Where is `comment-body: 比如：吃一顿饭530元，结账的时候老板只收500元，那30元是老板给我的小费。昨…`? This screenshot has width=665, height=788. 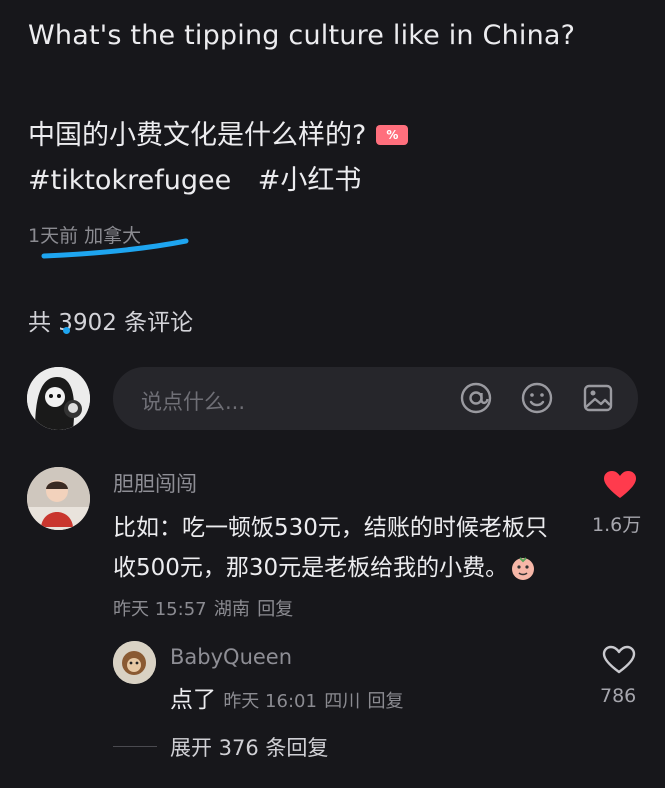
comment-body: 比如：吃一顿饭530元，结账的时候老板只收500元，那30元是老板给我的小费。昨… is located at coordinates (333, 569).